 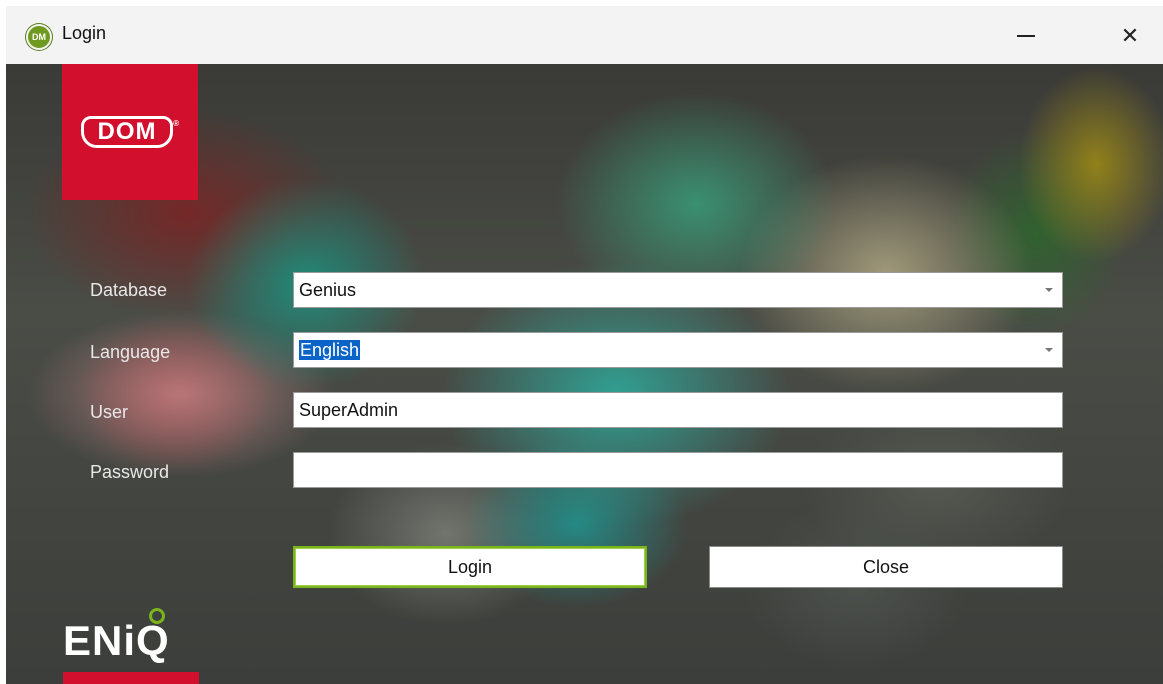 What do you see at coordinates (349, 410) in the screenshot?
I see `user-value: SuperAdmin` at bounding box center [349, 410].